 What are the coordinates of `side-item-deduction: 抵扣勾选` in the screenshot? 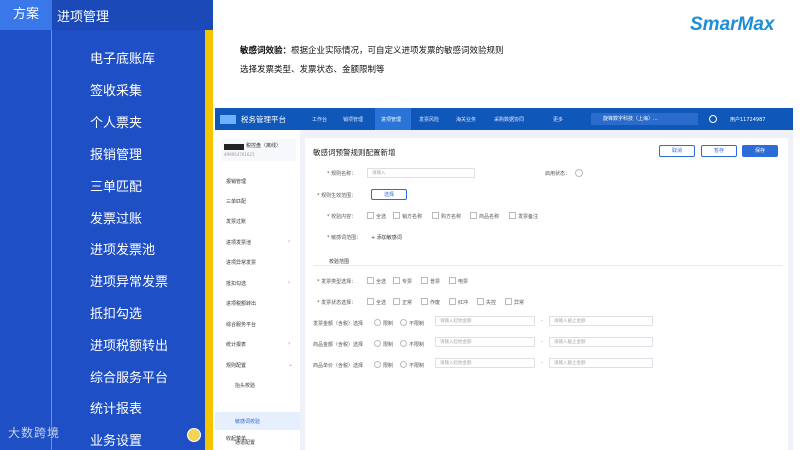 It's located at (236, 283).